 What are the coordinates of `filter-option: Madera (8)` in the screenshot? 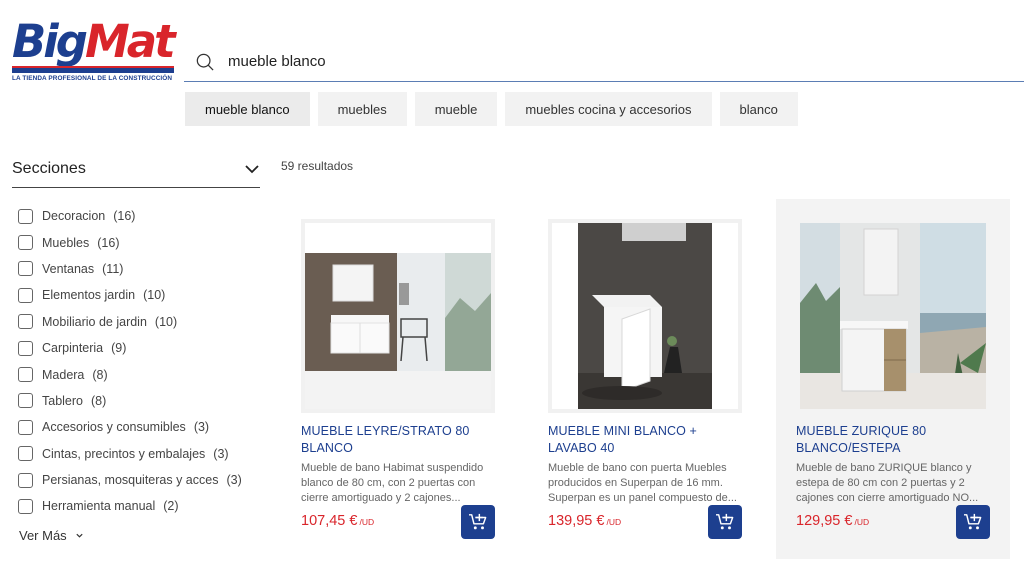 It's located at (130, 374).